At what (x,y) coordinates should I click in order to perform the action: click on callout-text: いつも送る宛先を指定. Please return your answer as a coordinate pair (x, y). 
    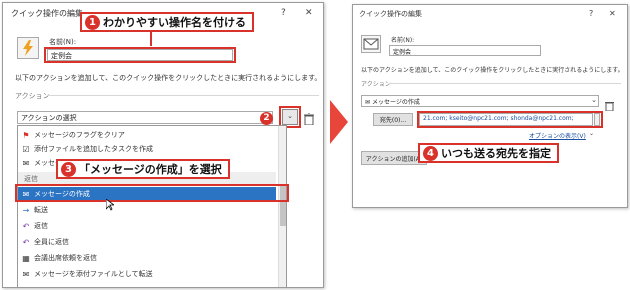
    Looking at the image, I should click on (496, 153).